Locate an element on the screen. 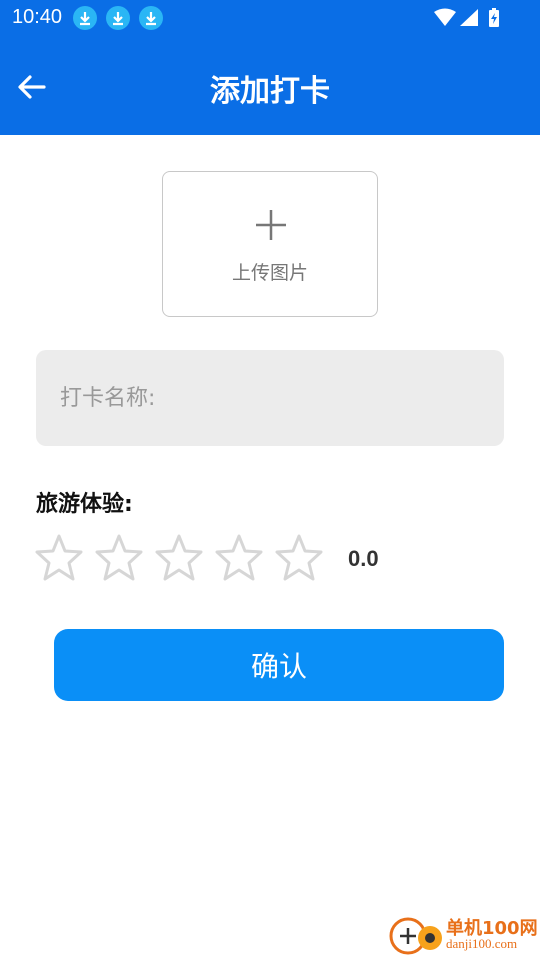 The width and height of the screenshot is (540, 960). watermark: 单机100网 danji100.com is located at coordinates (463, 935).